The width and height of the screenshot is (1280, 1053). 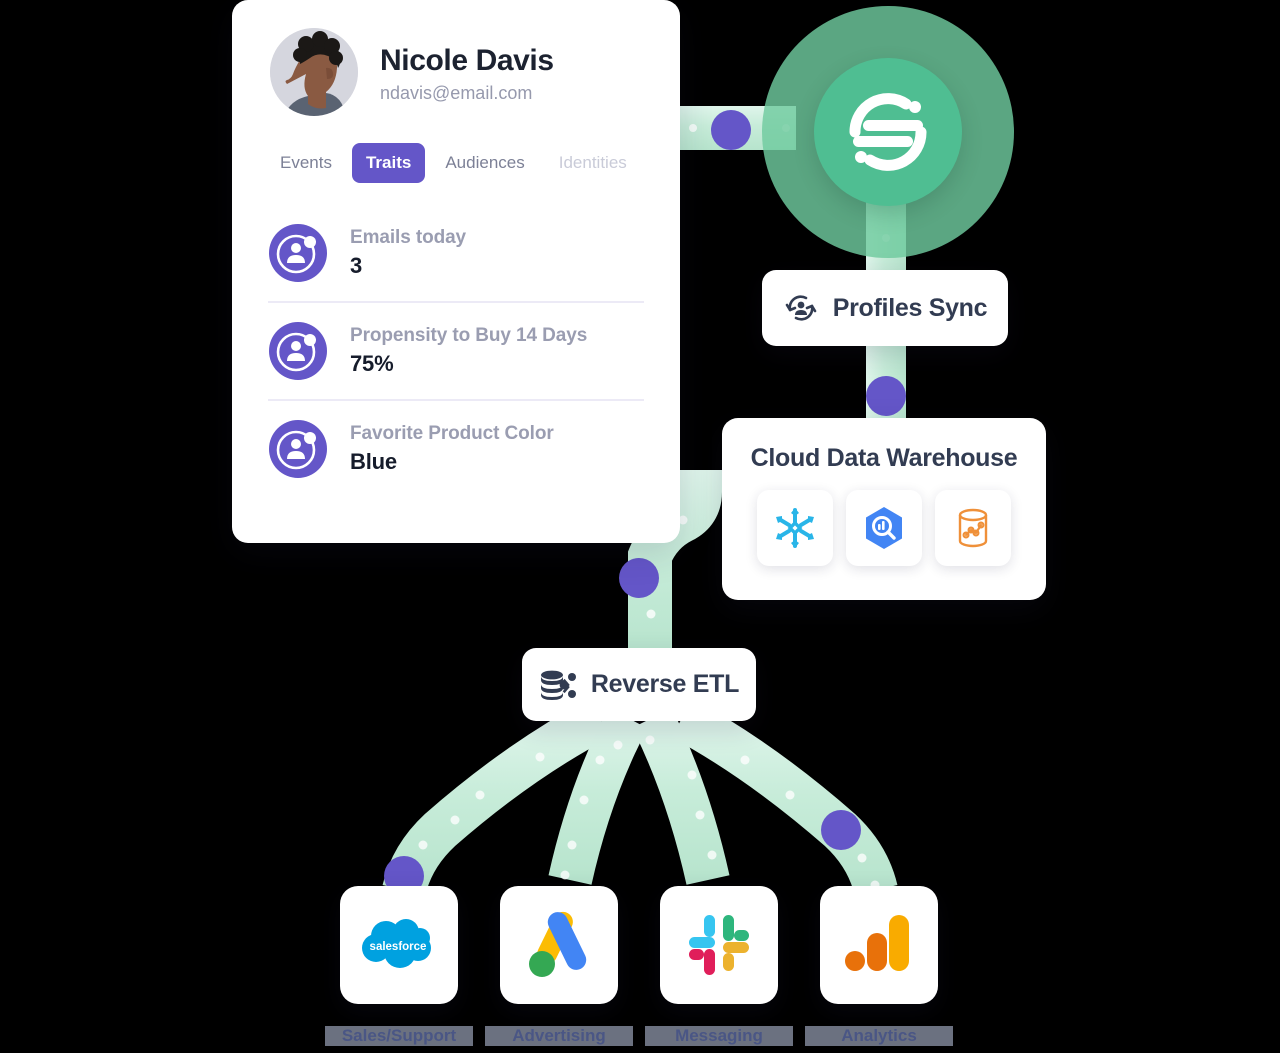 I want to click on segment-logo-icon, so click(x=888, y=132).